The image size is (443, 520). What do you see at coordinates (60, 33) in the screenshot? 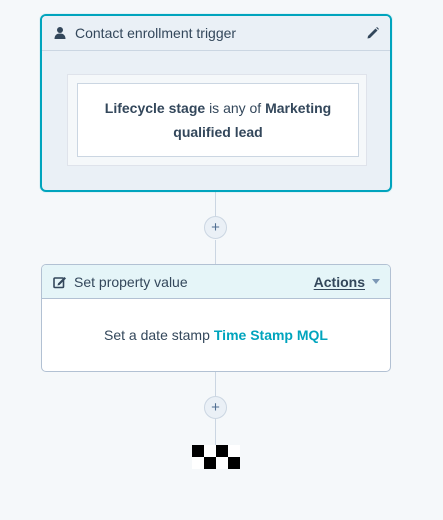
I see `contact-person-icon` at bounding box center [60, 33].